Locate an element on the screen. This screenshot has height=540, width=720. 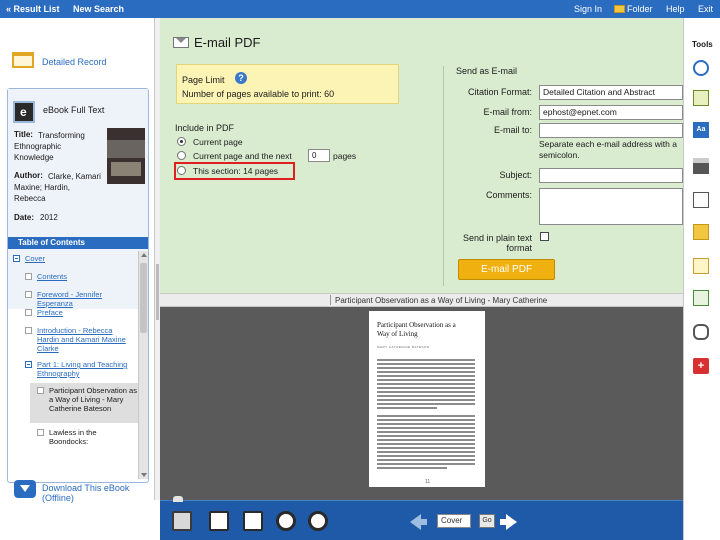
page-nav-input: Cover is located at coordinates (454, 521).